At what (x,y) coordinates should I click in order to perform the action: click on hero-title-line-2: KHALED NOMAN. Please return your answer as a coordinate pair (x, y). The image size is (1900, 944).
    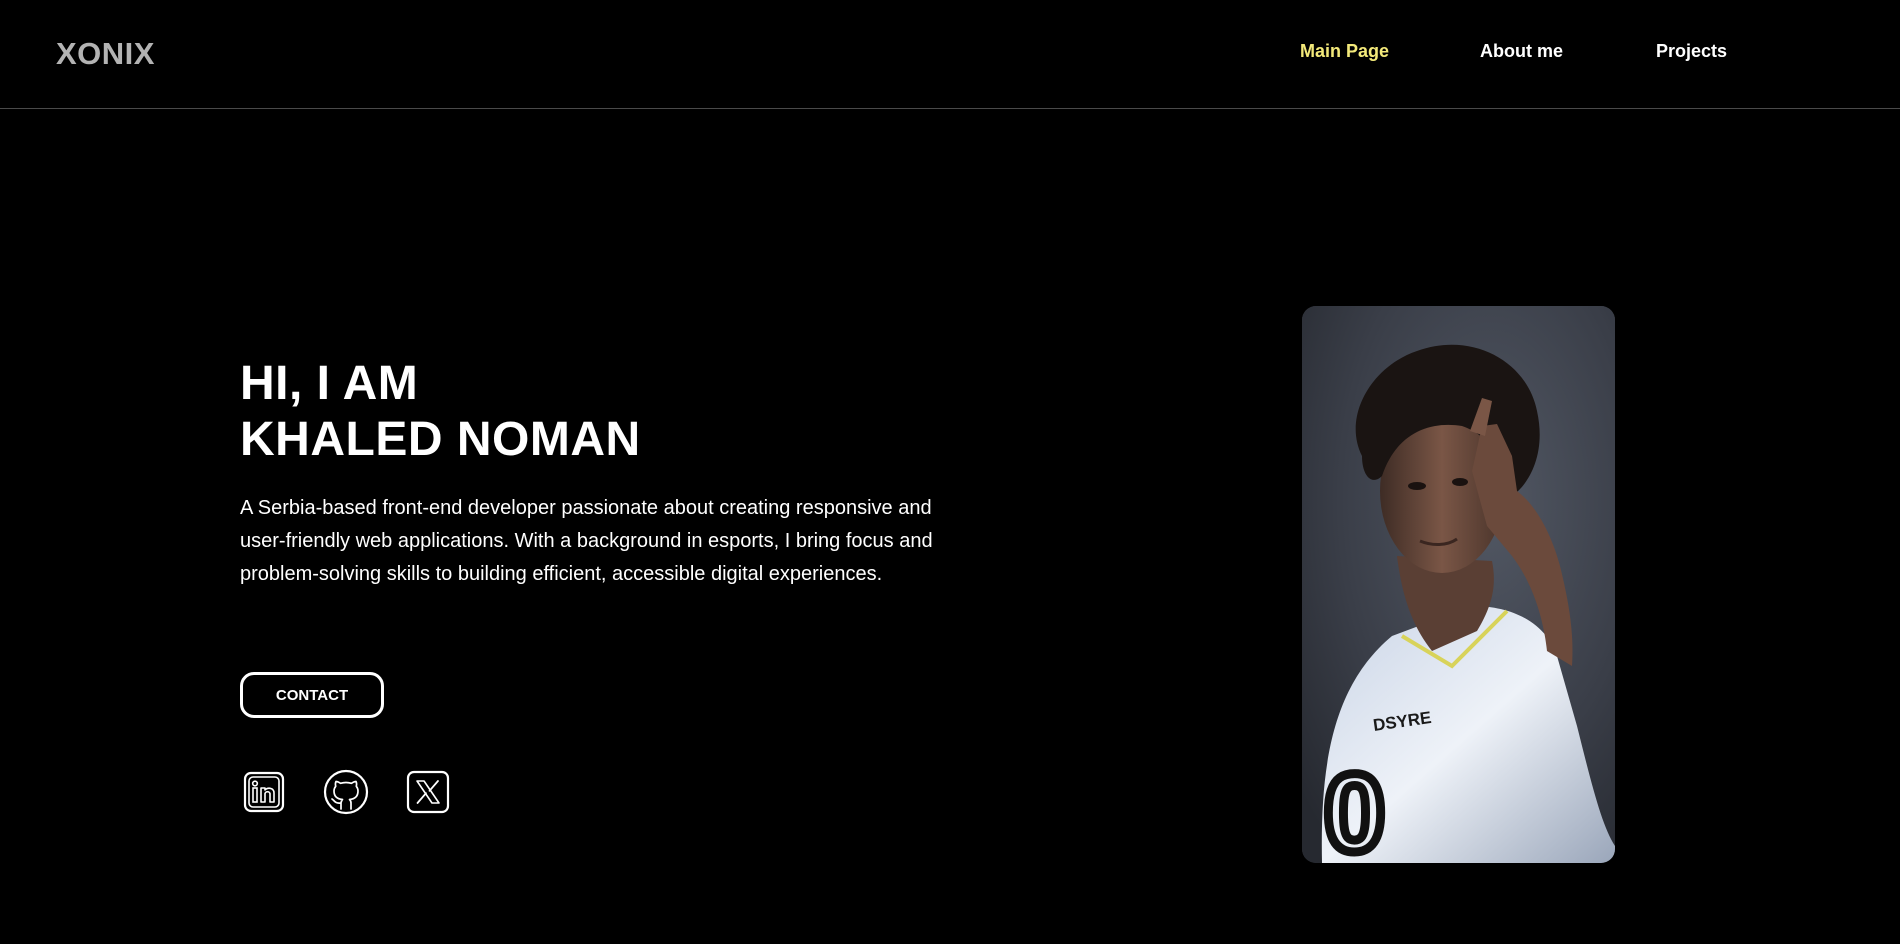
    Looking at the image, I should click on (440, 439).